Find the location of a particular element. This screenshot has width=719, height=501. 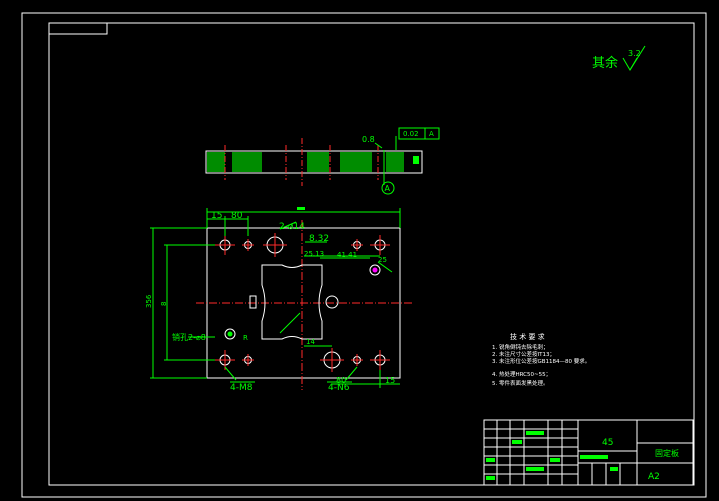

dim-height-total: 356 is located at coordinates (149, 301).